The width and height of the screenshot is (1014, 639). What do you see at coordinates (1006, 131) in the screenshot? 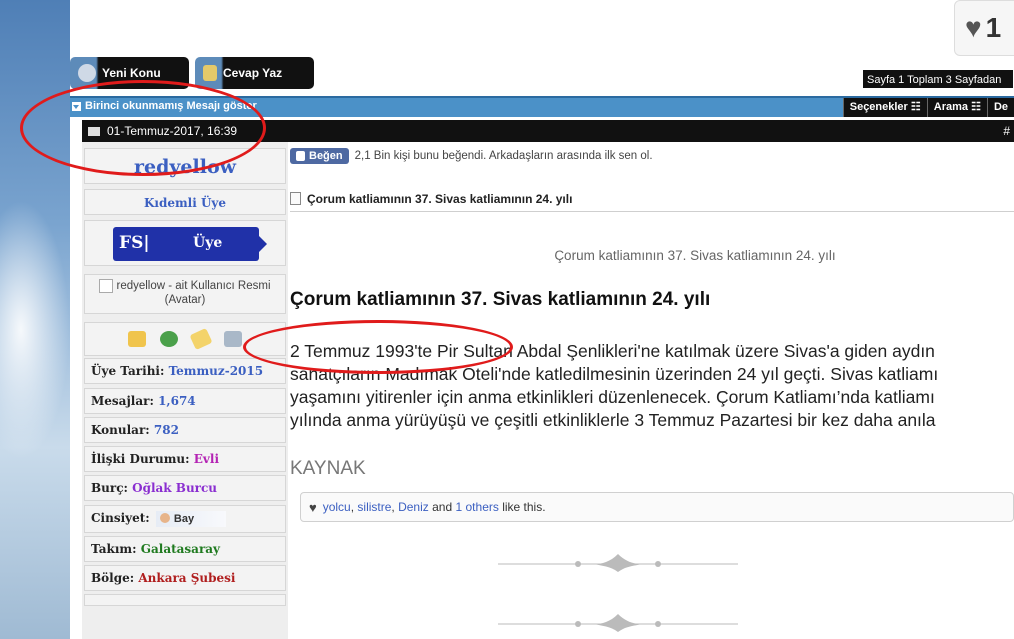
I see `post-permalink: #` at bounding box center [1006, 131].